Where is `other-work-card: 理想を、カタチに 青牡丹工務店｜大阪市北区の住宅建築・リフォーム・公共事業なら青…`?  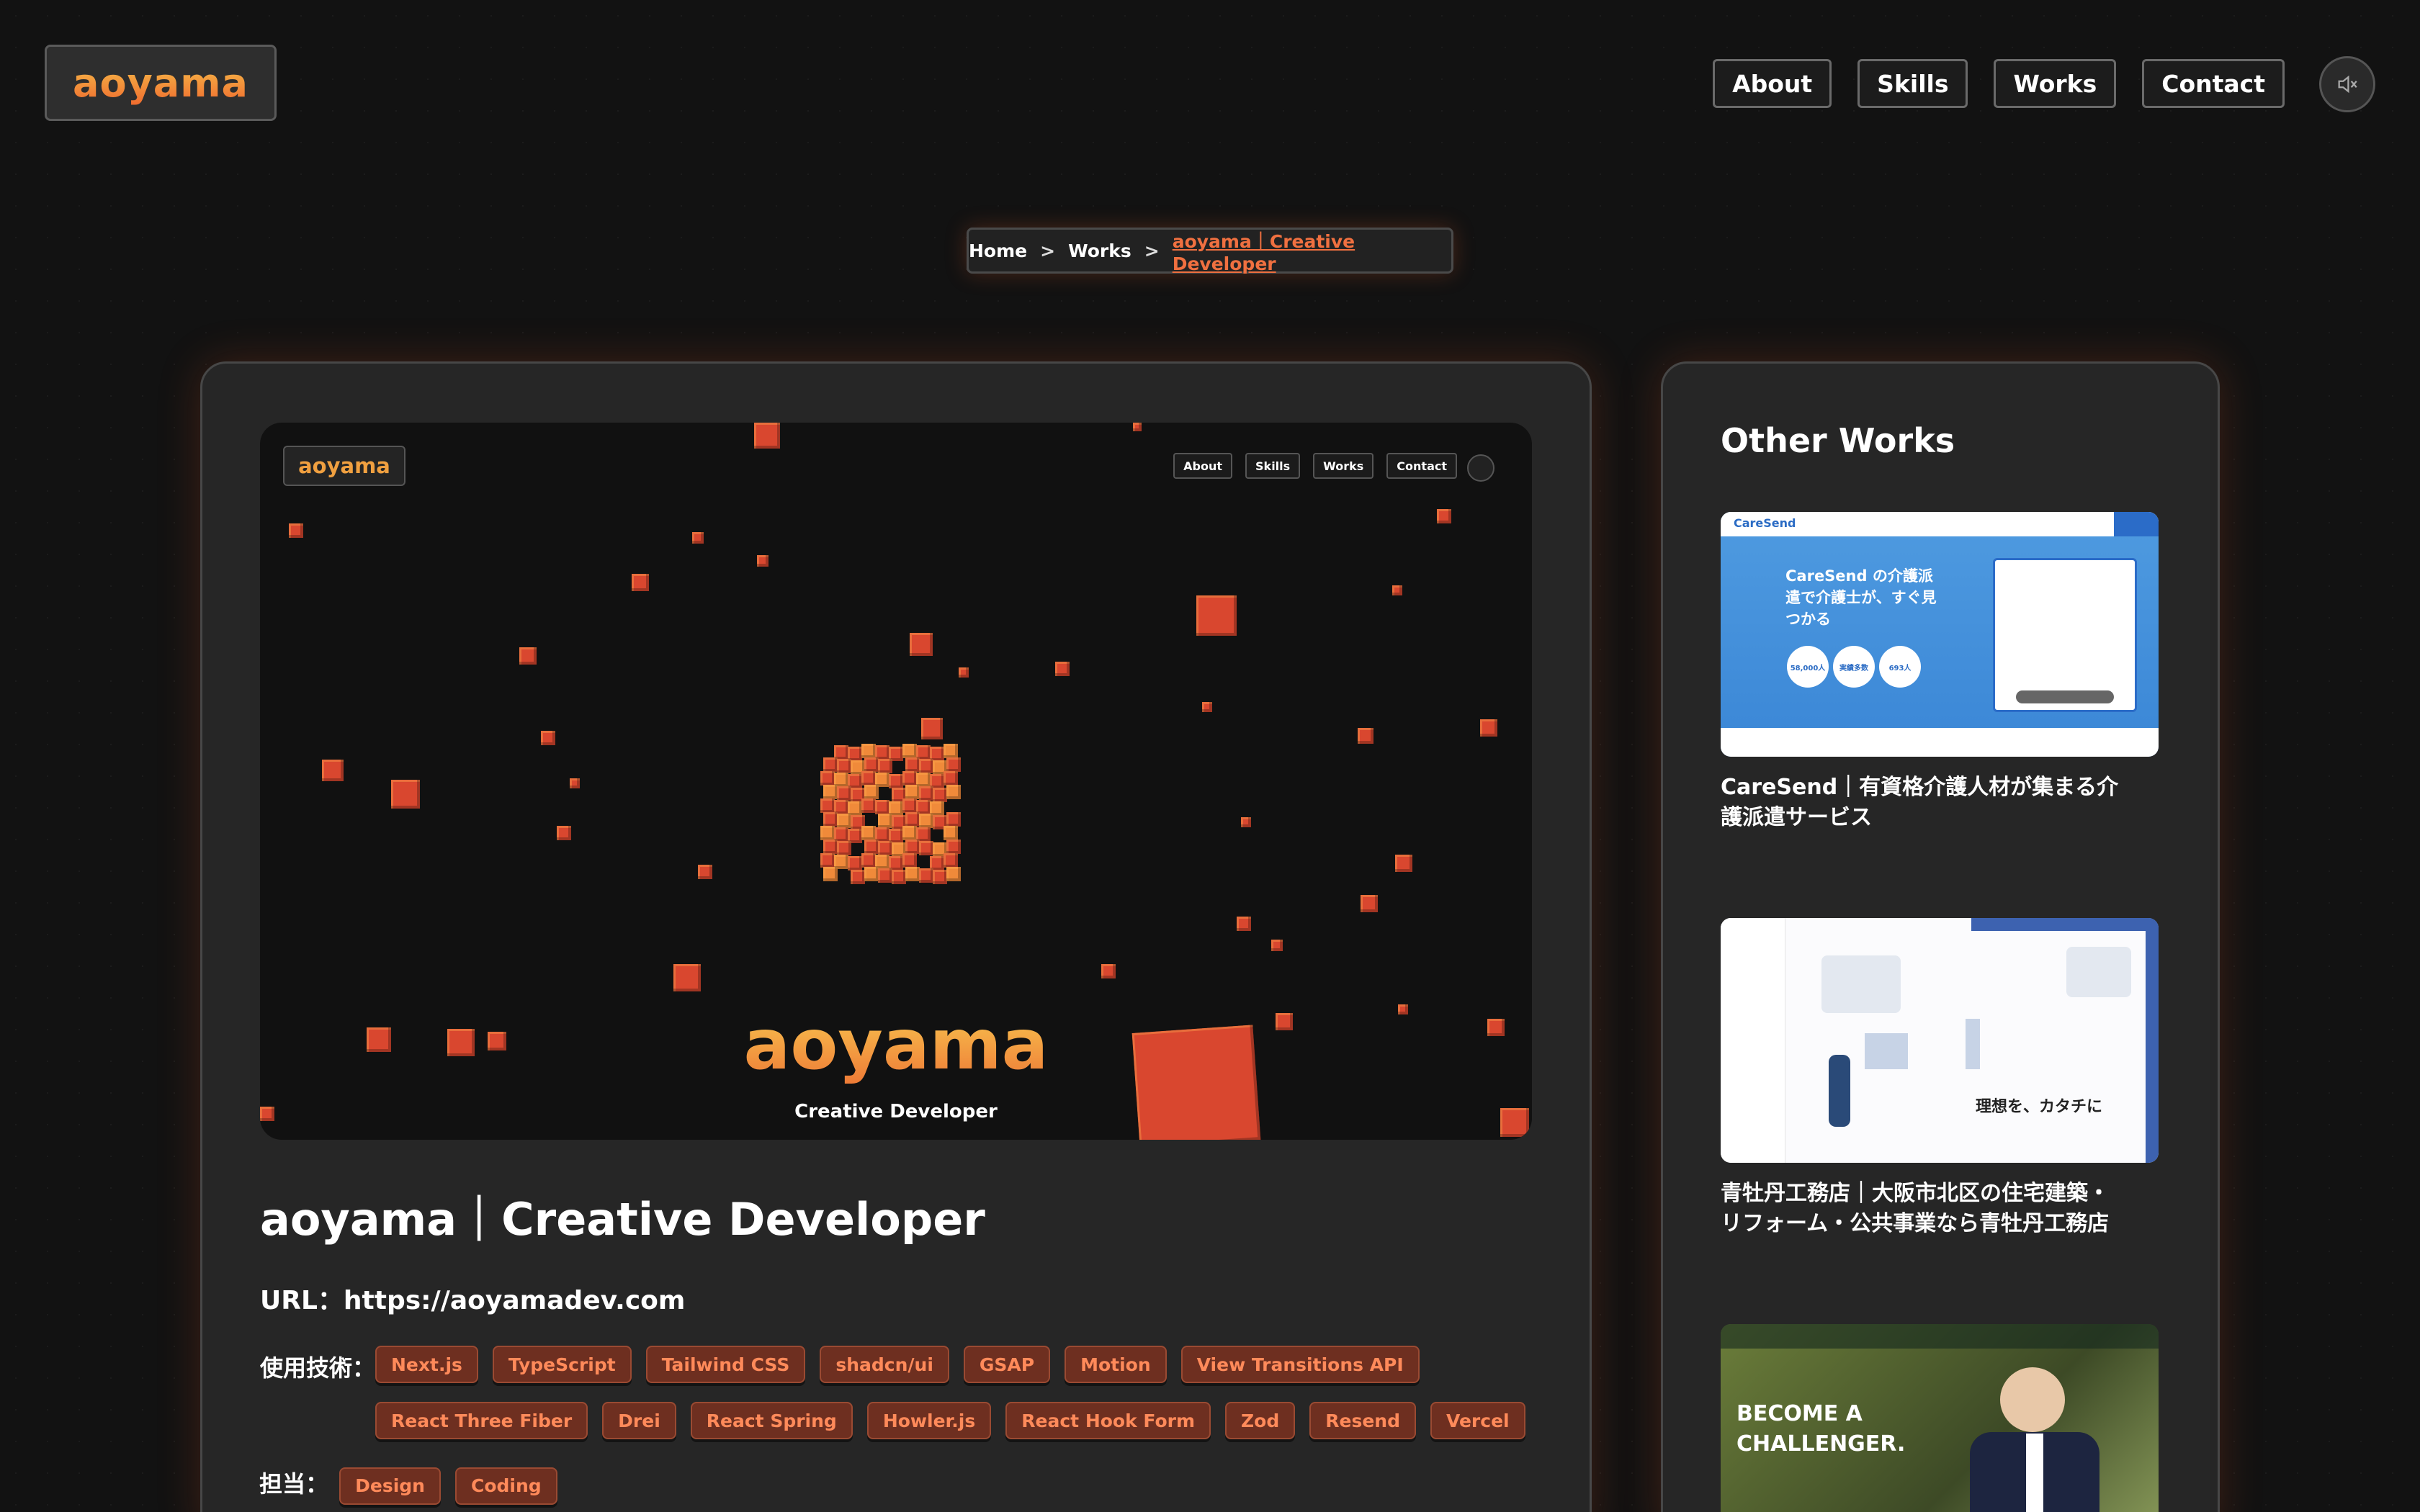 other-work-card: 理想を、カタチに 青牡丹工務店｜大阪市北区の住宅建築・リフォーム・公共事業なら青… is located at coordinates (1940, 1078).